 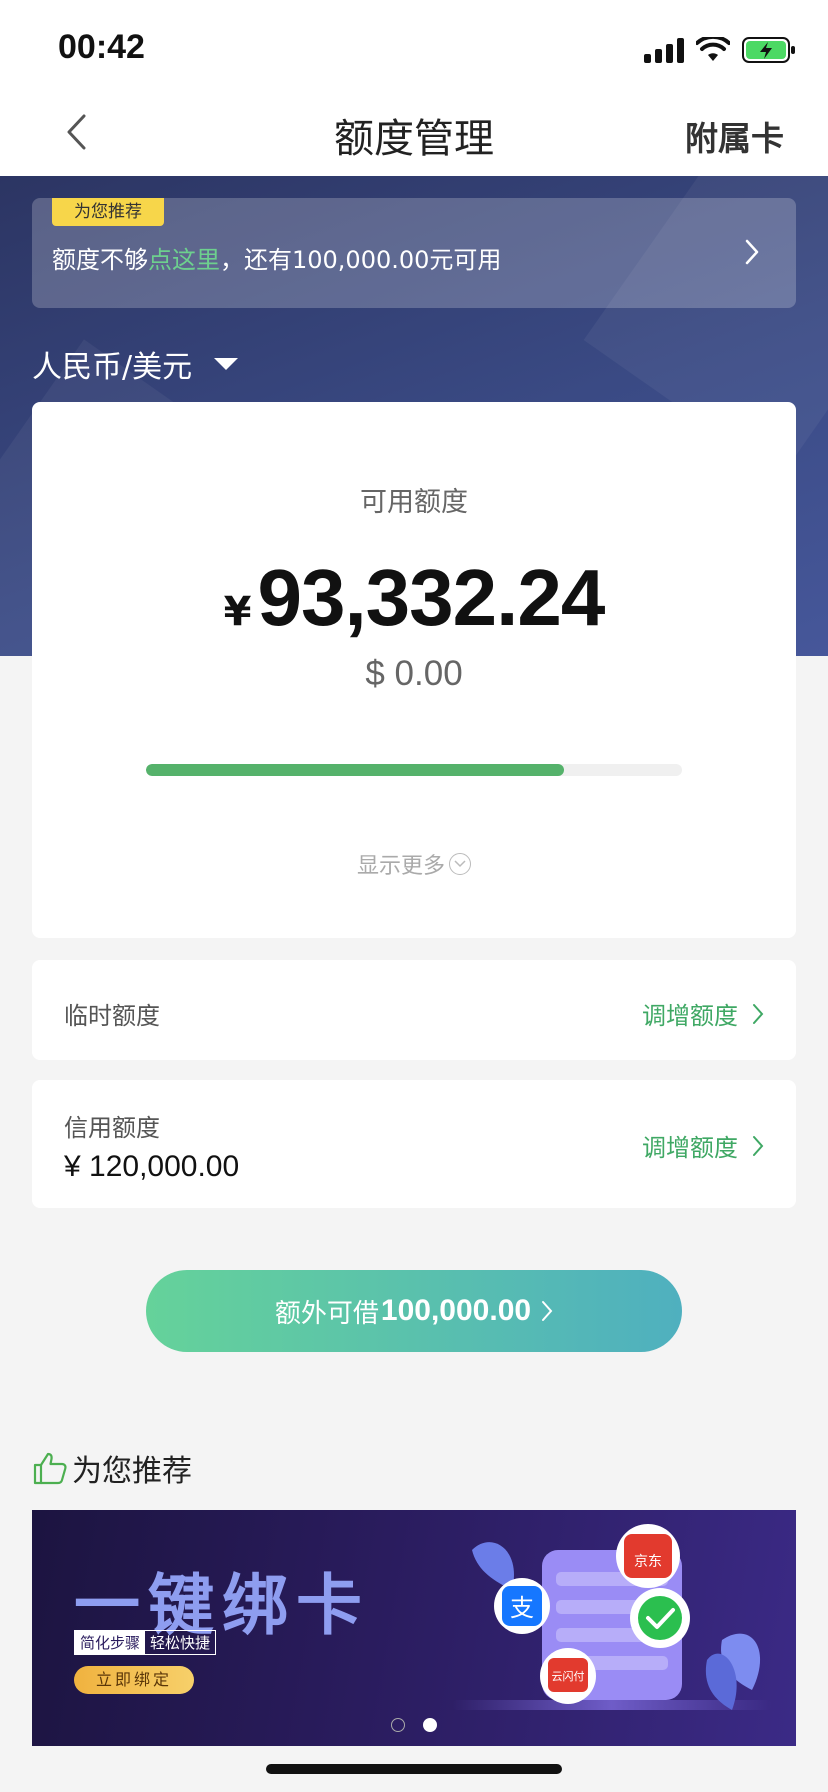 I want to click on credit-limit-row: 信用额度 ¥ 120,000.00 调增额度, so click(x=414, y=1144).